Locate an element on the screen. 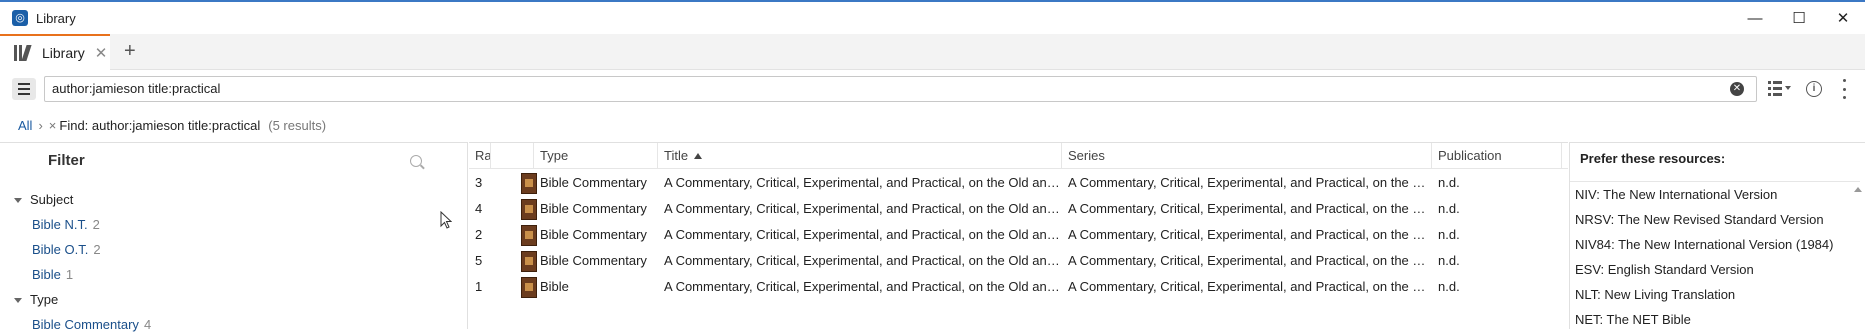 The image size is (1865, 332). column-header-title-label: Title is located at coordinates (676, 155).